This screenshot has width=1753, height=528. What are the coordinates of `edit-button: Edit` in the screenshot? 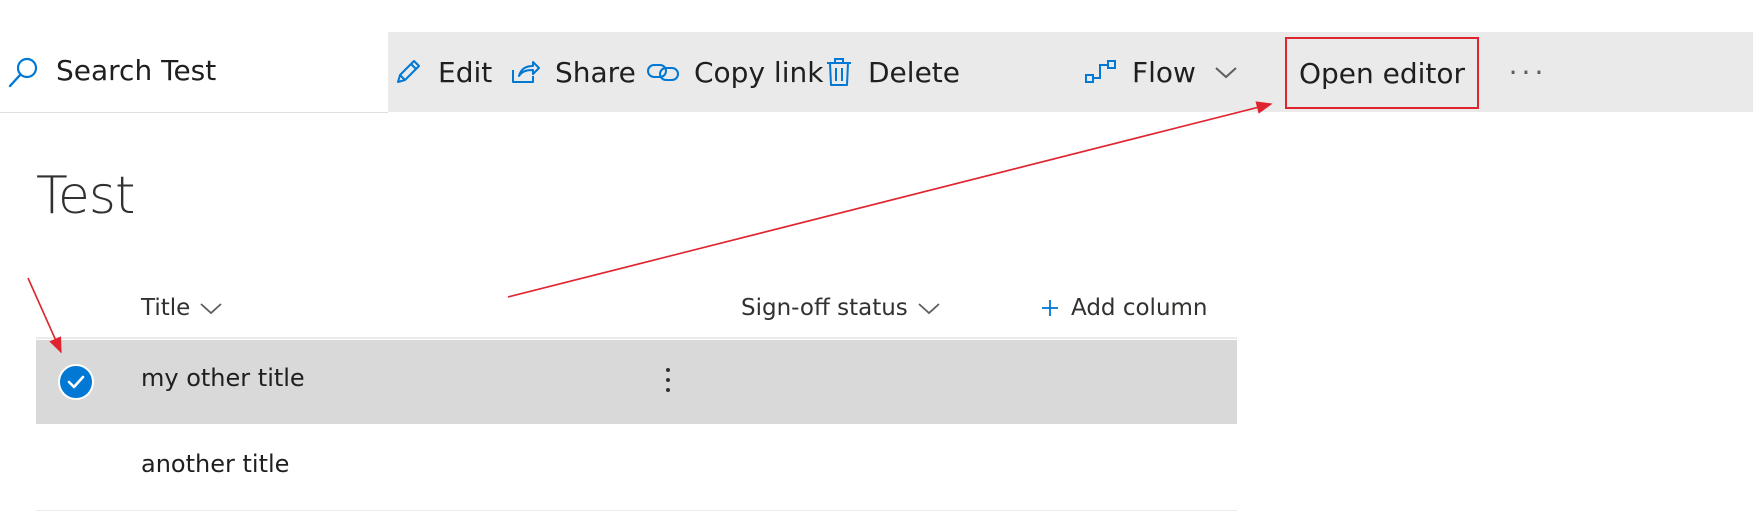 It's located at (442, 72).